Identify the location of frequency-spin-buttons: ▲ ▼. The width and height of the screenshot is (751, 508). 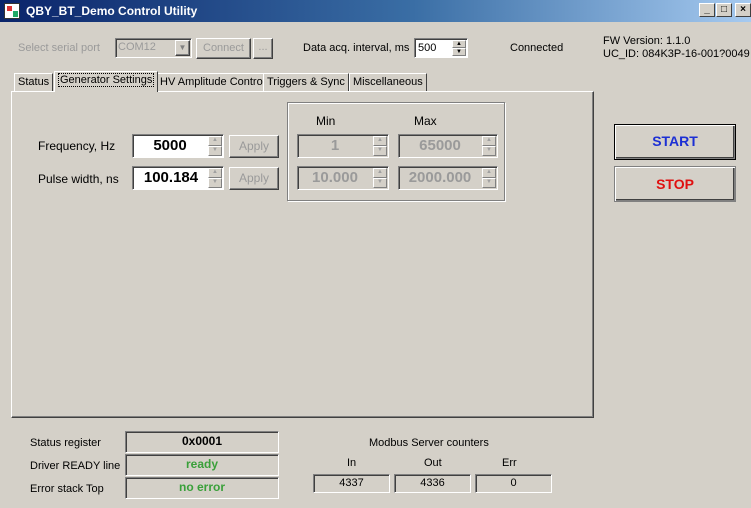
(215, 146).